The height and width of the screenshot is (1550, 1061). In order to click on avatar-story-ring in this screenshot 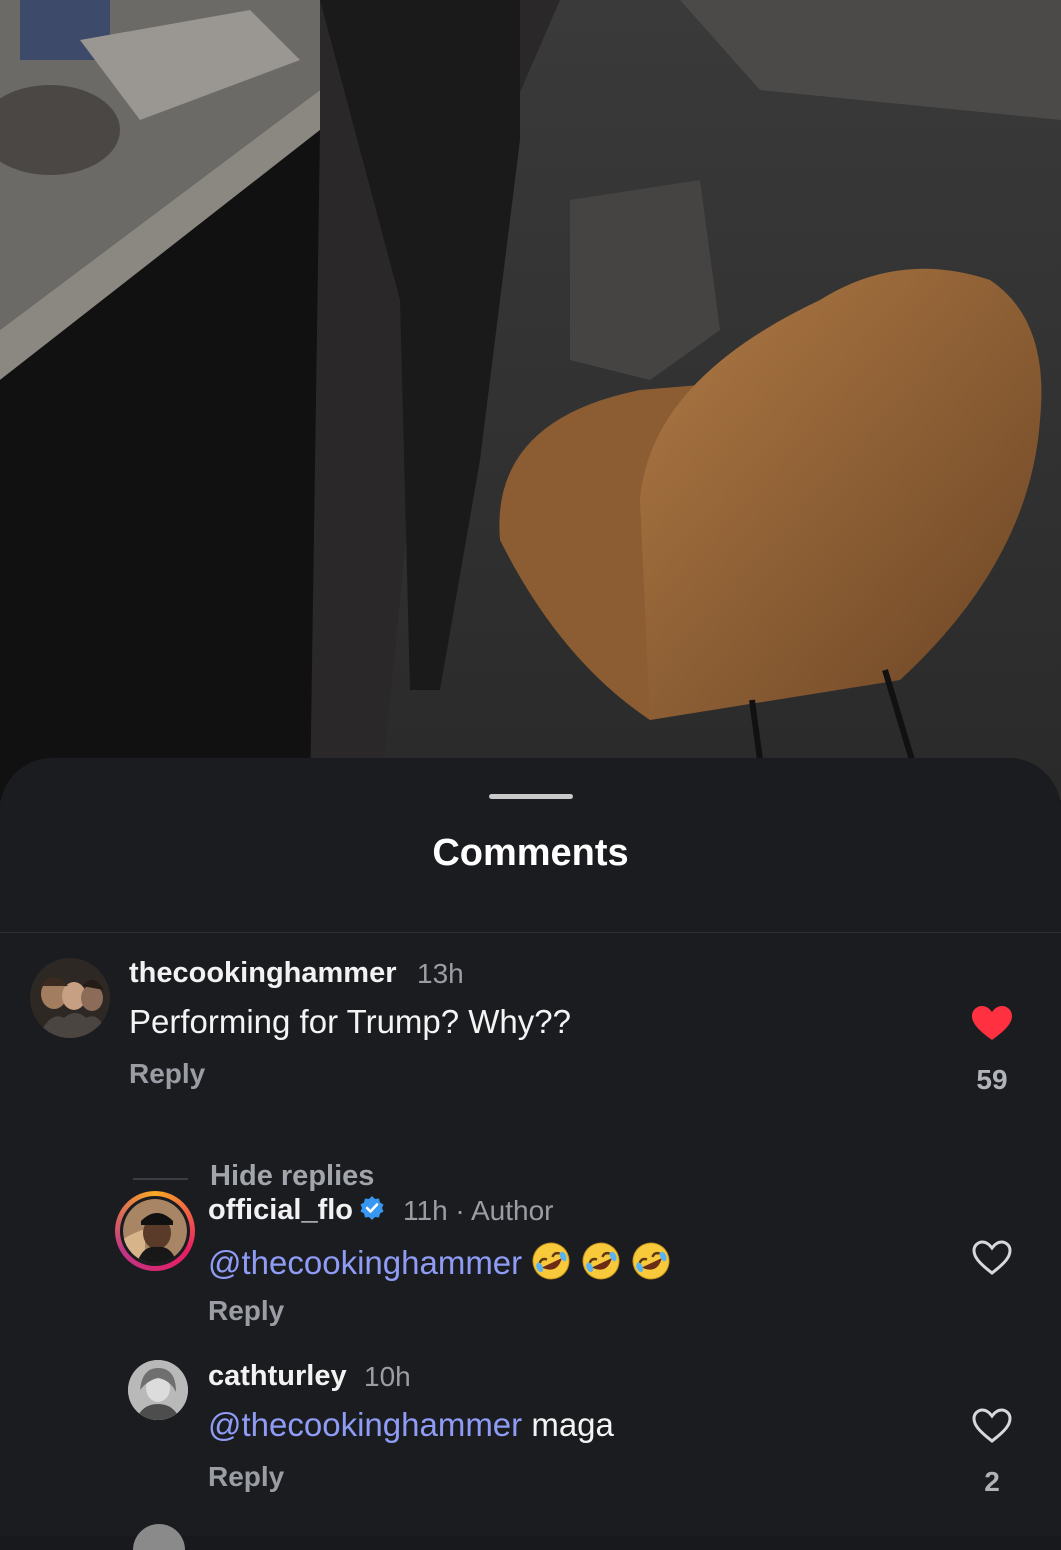, I will do `click(155, 1231)`.